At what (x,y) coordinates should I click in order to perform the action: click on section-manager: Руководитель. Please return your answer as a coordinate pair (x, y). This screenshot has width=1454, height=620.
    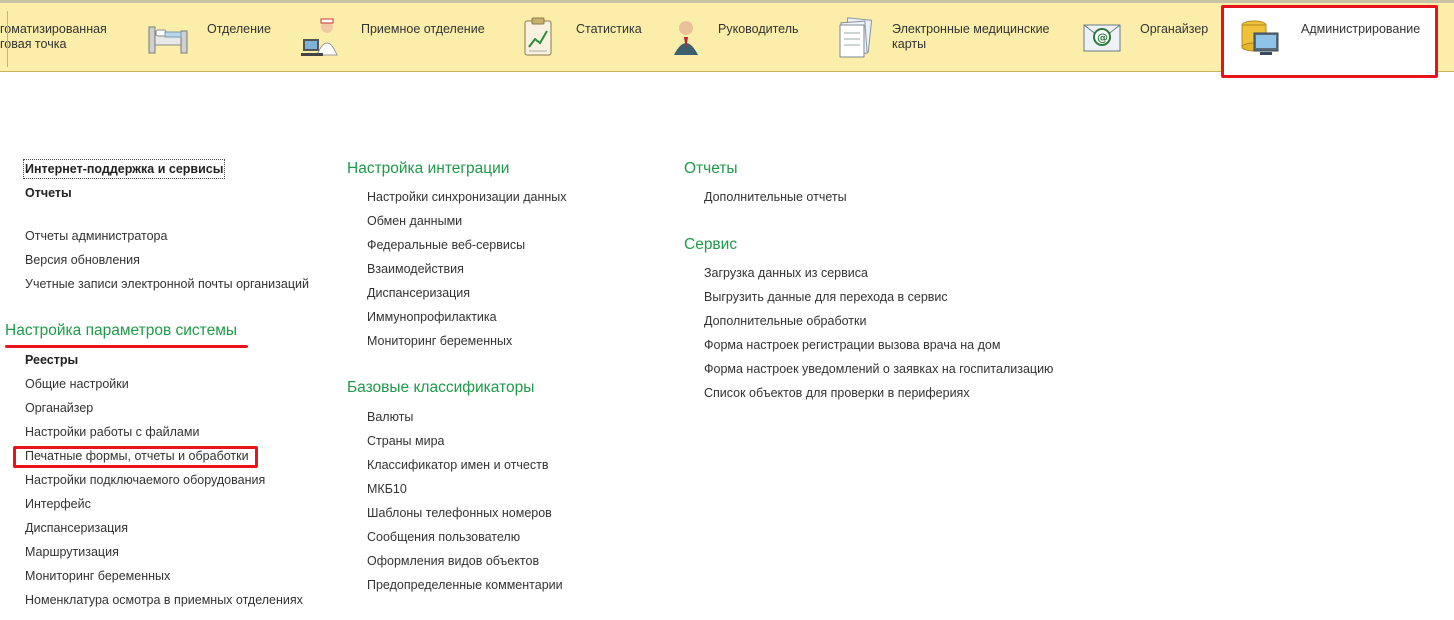
    Looking at the image, I should click on (741, 37).